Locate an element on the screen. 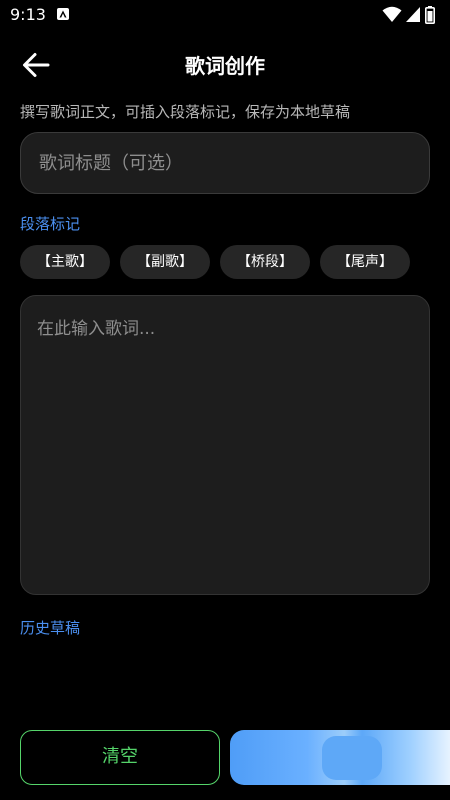  status-bar: 9:13 is located at coordinates (225, 16).